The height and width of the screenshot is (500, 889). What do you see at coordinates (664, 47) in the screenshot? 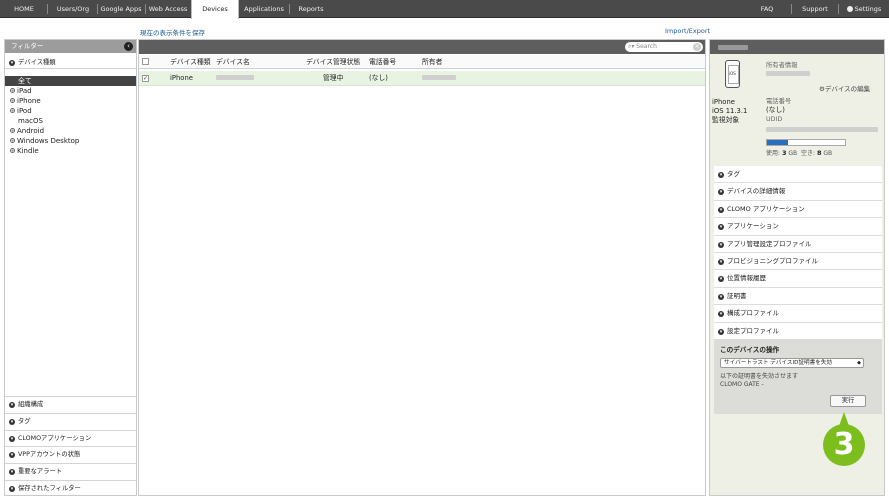
I see `search-input: ⌕▾ Search ×` at bounding box center [664, 47].